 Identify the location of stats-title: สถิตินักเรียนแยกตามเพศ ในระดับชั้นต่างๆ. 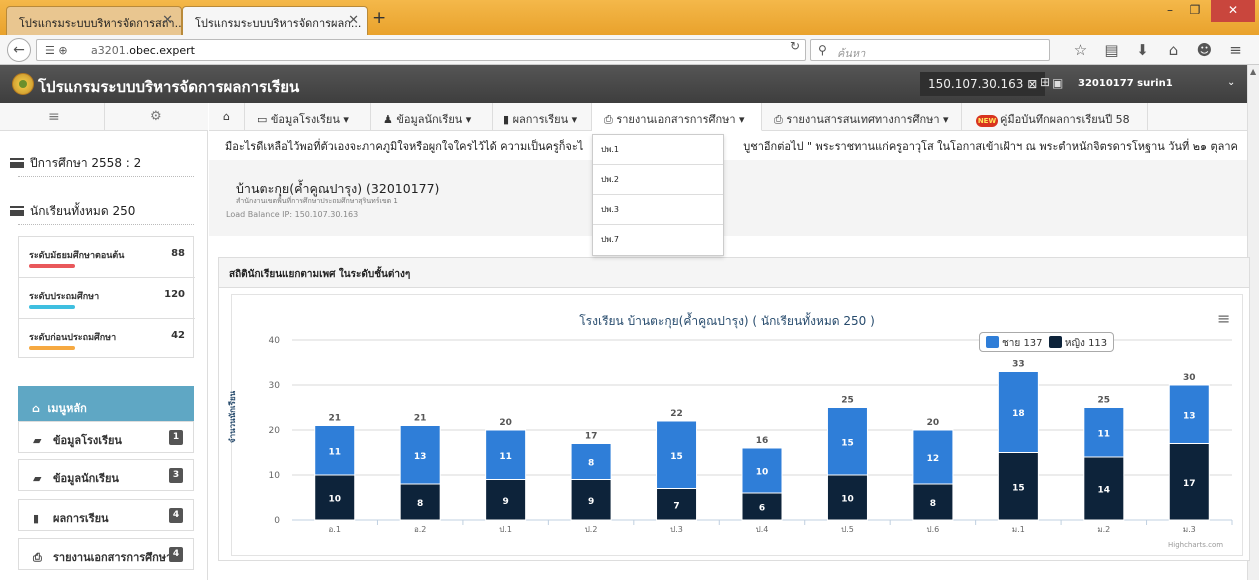
(734, 273).